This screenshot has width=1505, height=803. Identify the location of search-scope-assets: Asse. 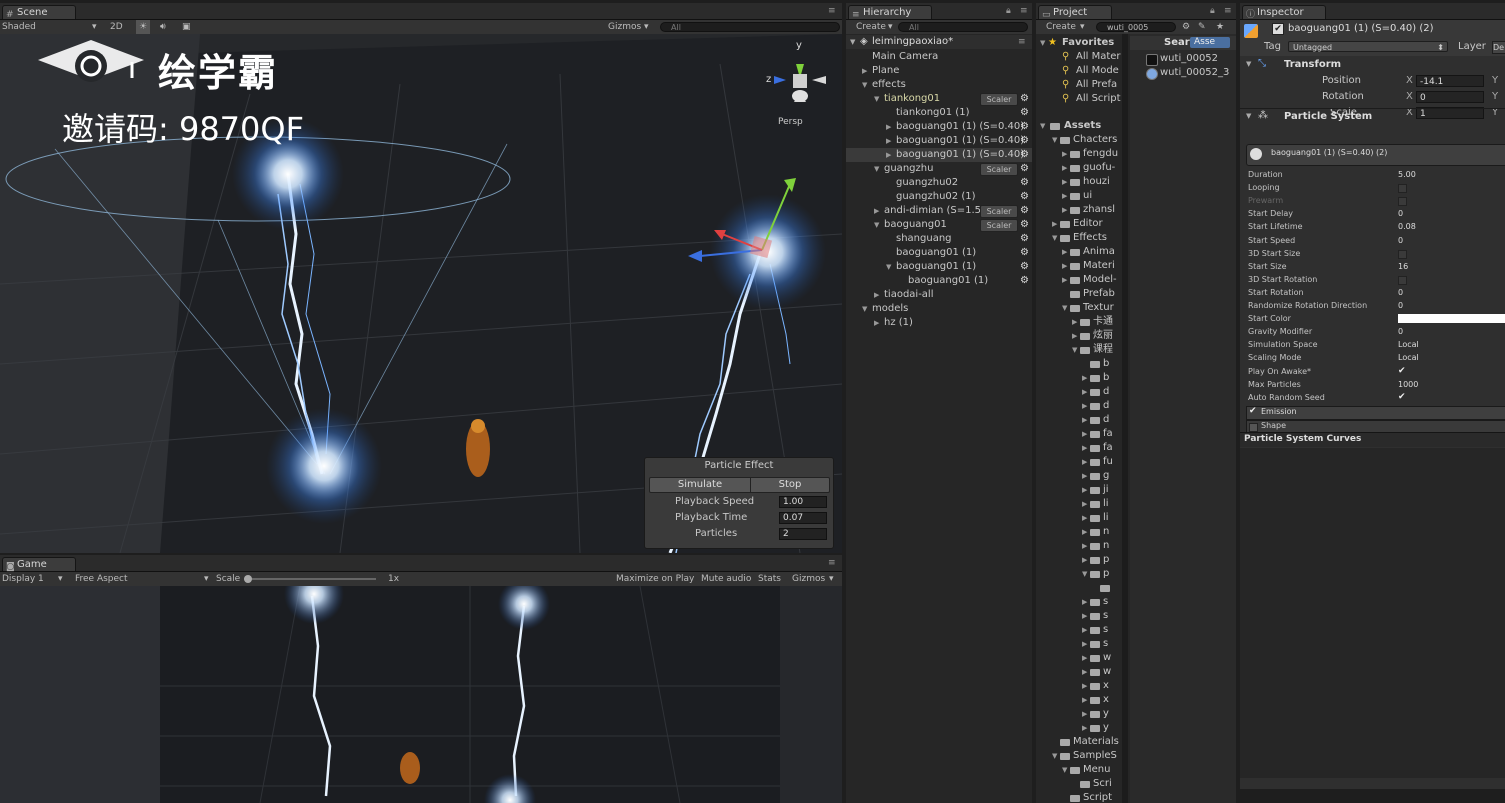
(1210, 42).